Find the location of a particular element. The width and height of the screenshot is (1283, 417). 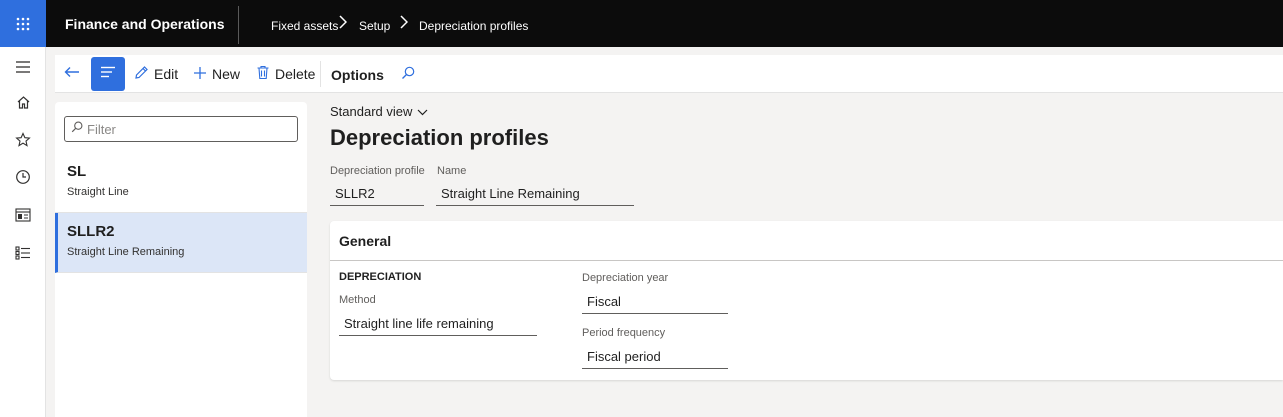

home-icon is located at coordinates (23, 102).